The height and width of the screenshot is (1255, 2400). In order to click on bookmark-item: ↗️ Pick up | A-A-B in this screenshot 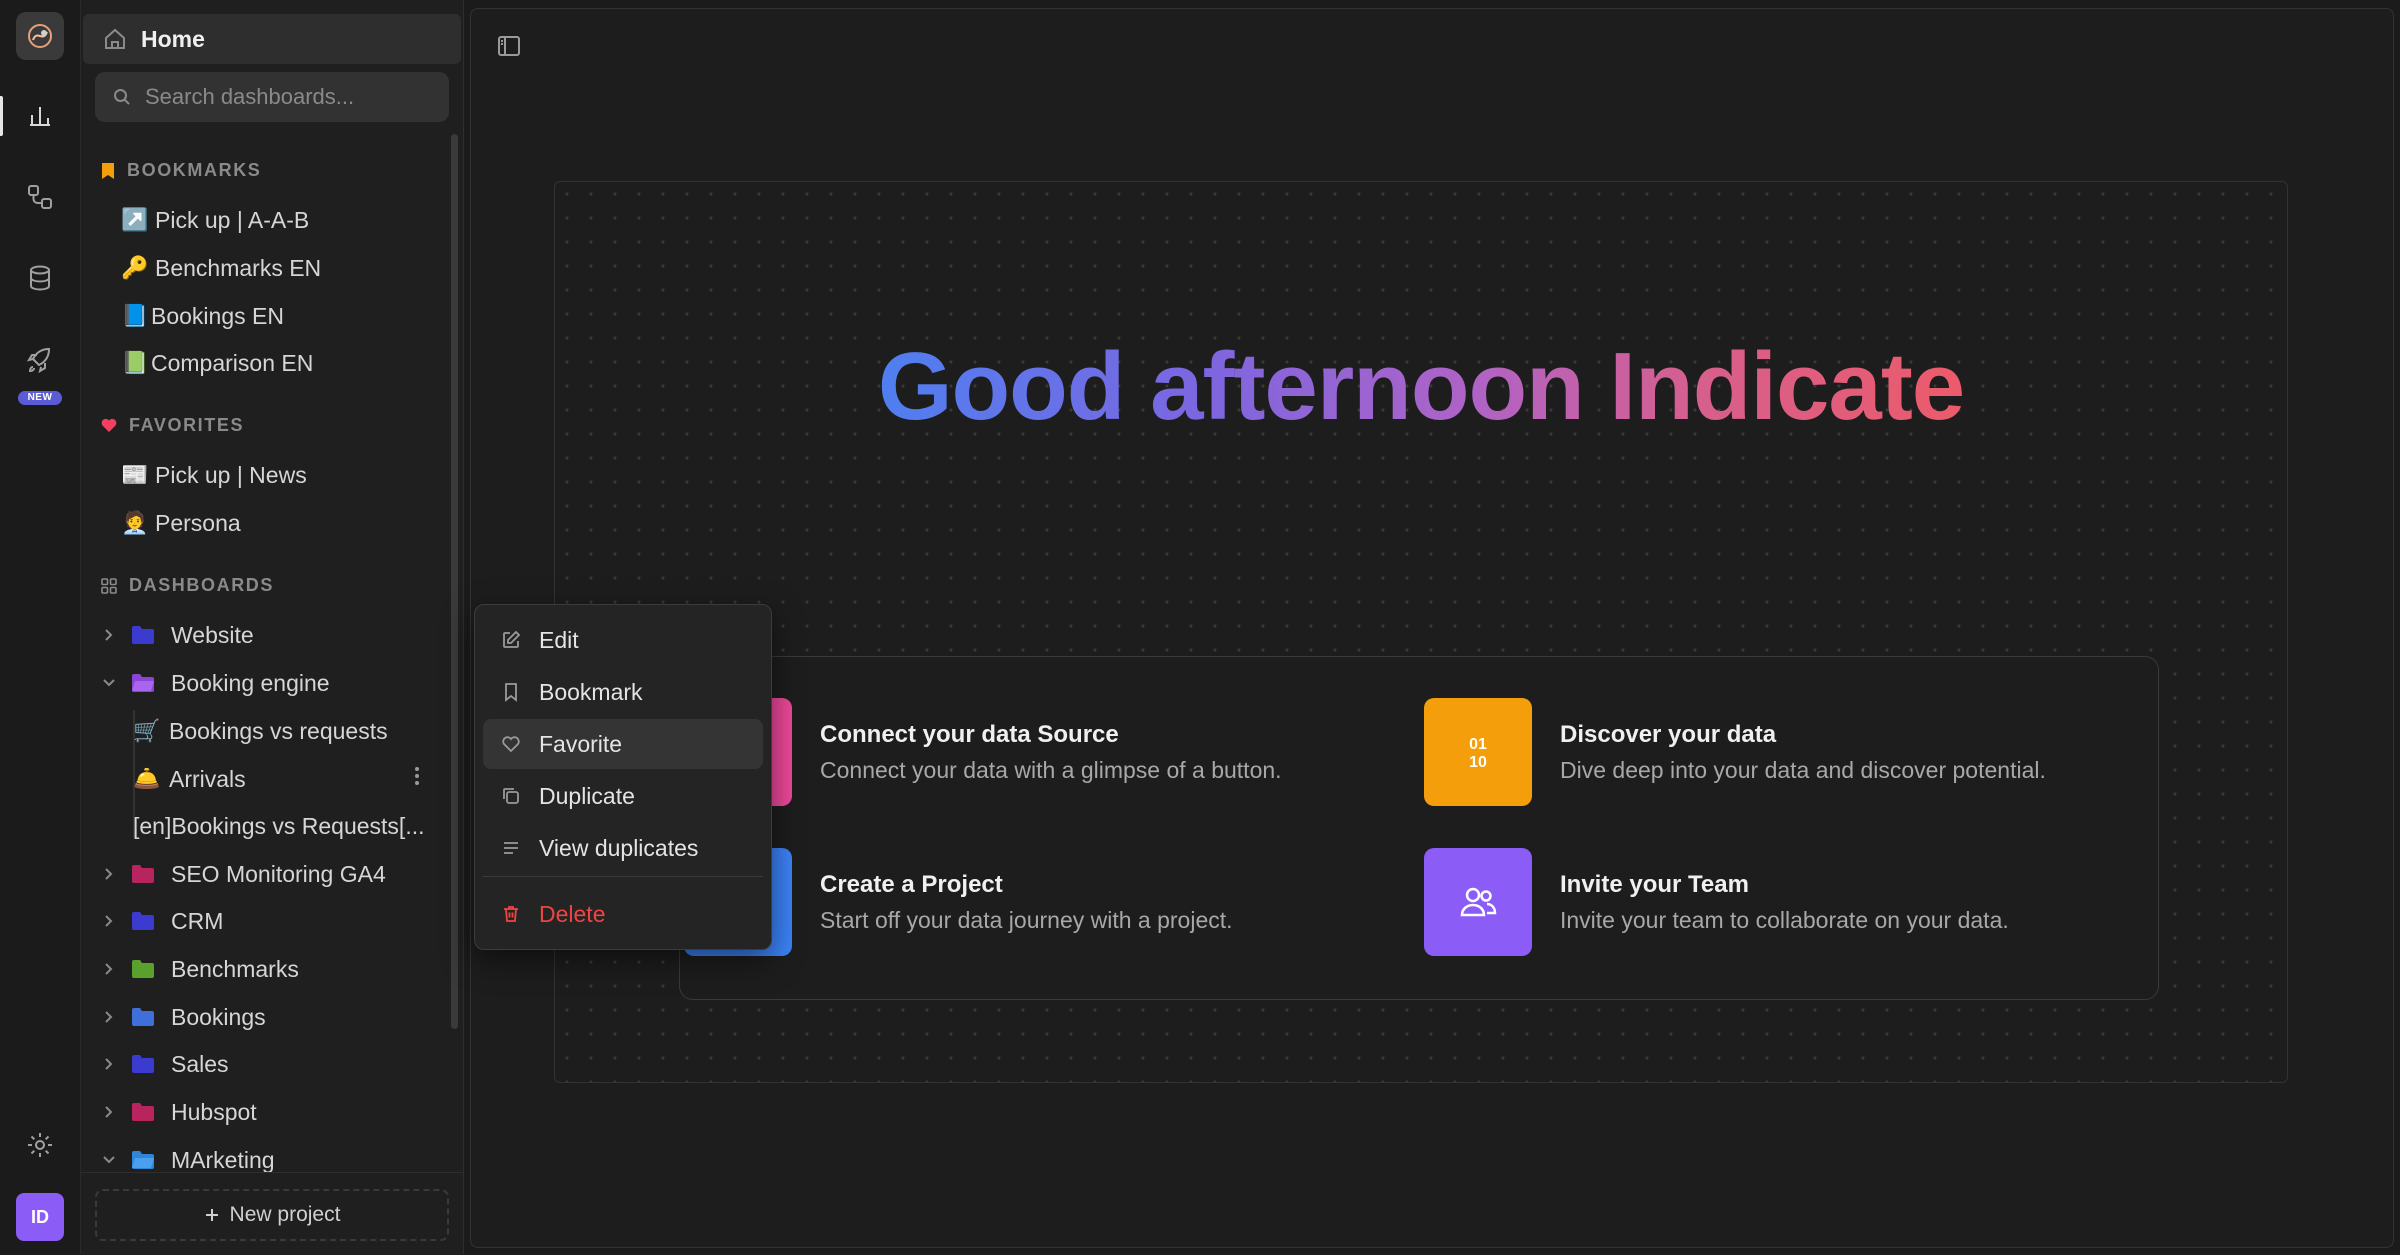, I will do `click(215, 220)`.